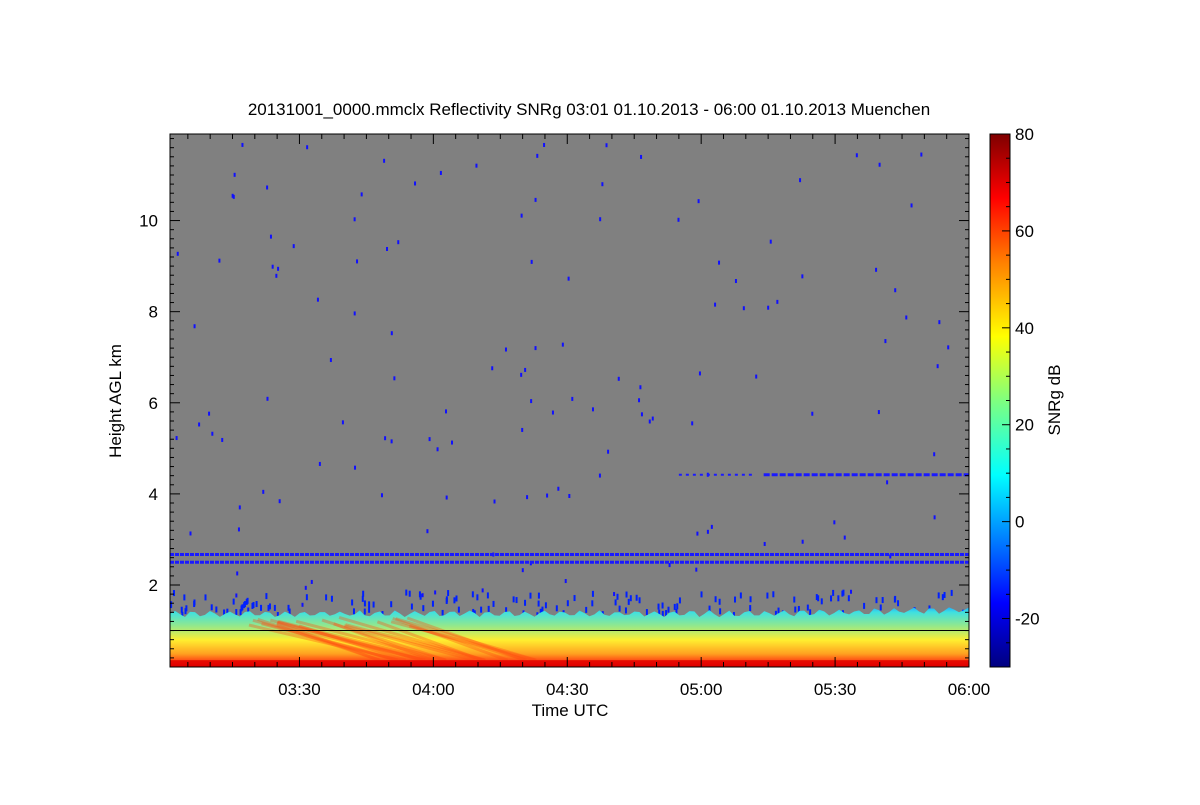  What do you see at coordinates (969, 689) in the screenshot?
I see `x-tick-label: 06:00` at bounding box center [969, 689].